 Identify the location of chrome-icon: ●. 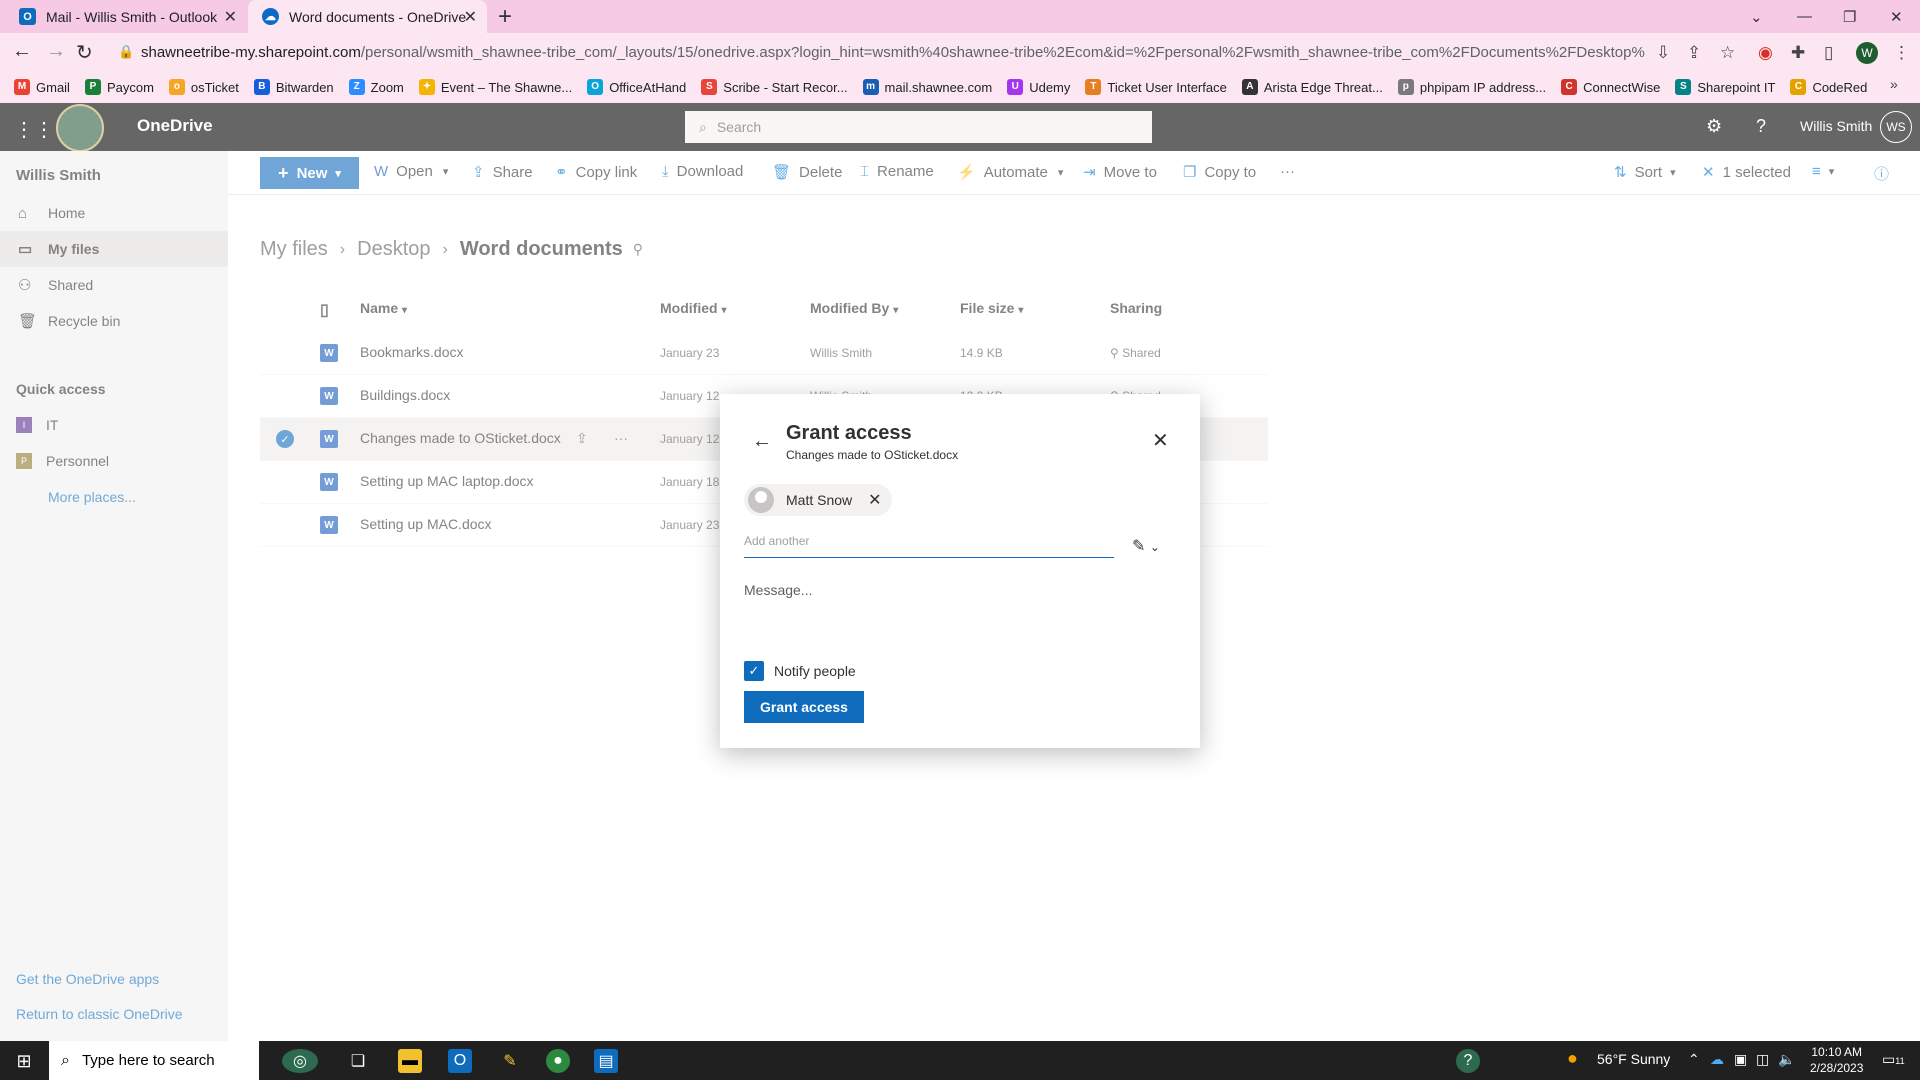
(558, 1061).